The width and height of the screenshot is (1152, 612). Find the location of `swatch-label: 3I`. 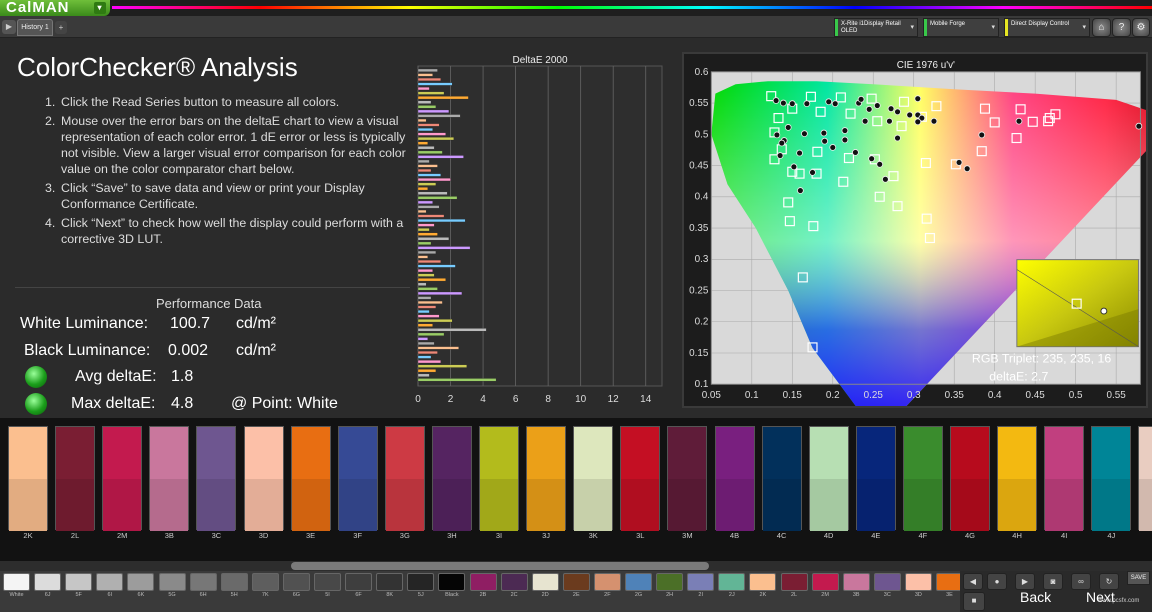

swatch-label: 3I is located at coordinates (499, 535).